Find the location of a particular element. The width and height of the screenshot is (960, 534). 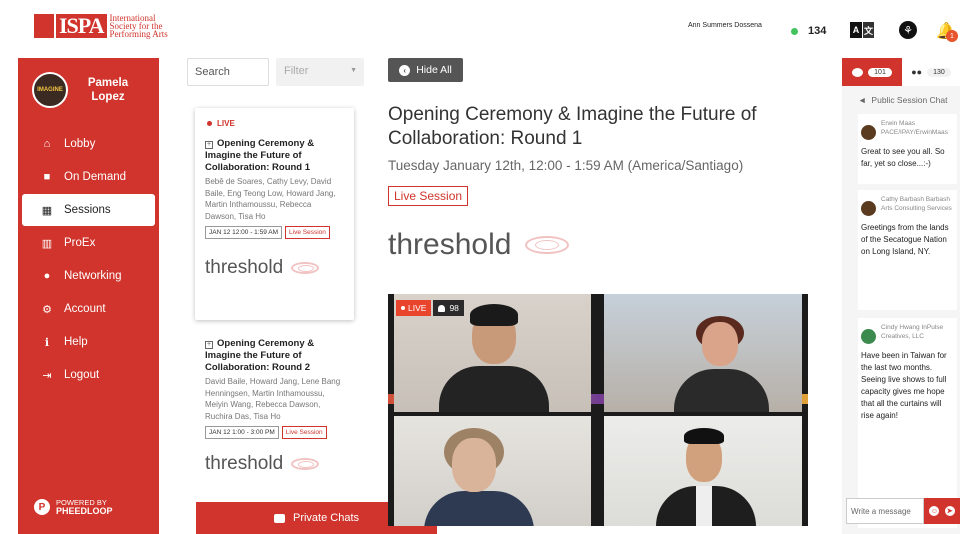

emoji-icon: ☺ is located at coordinates (934, 511).